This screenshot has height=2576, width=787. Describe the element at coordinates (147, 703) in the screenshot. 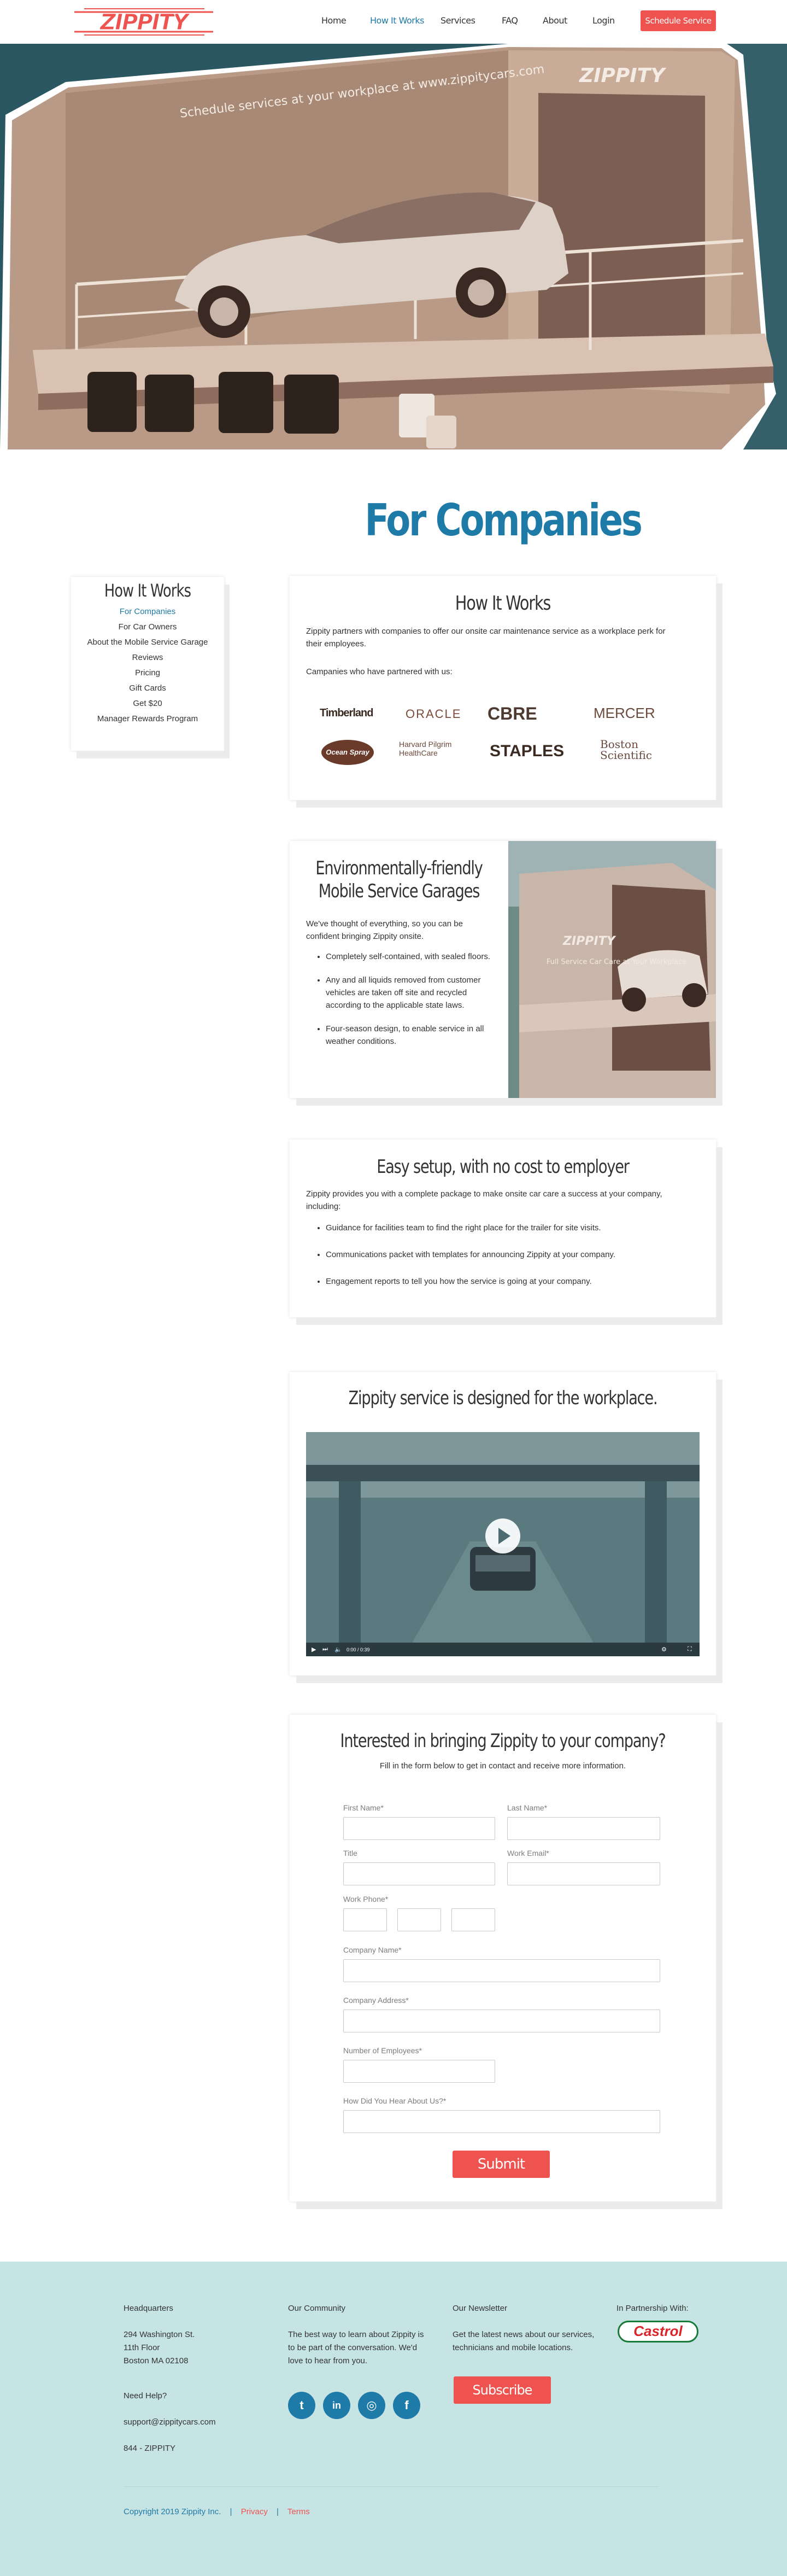

I see `sidebar-item-get-20: Get $20` at that location.